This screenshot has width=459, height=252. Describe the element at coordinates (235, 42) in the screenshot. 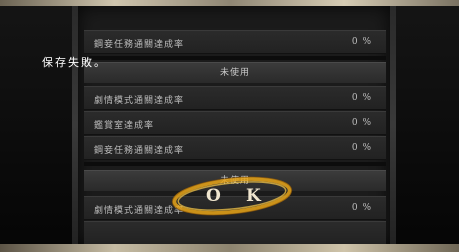

I see `slot1-mission-row: 鋼妾任務通關達成率 0 %` at that location.